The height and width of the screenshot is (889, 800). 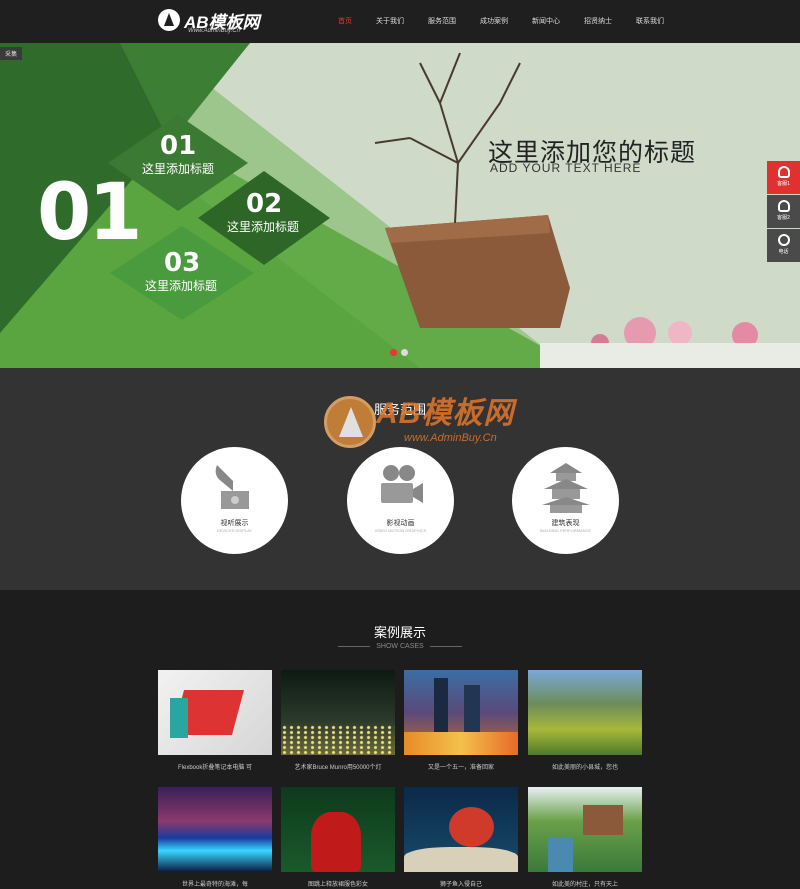 What do you see at coordinates (232, 487) in the screenshot?
I see `gramophone-icon` at bounding box center [232, 487].